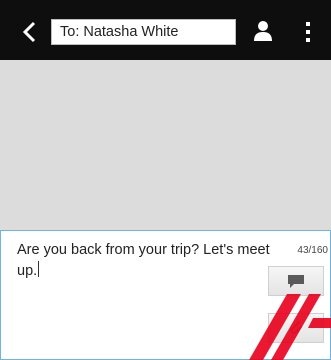 The image size is (331, 360). I want to click on paperclip-icon, so click(296, 327).